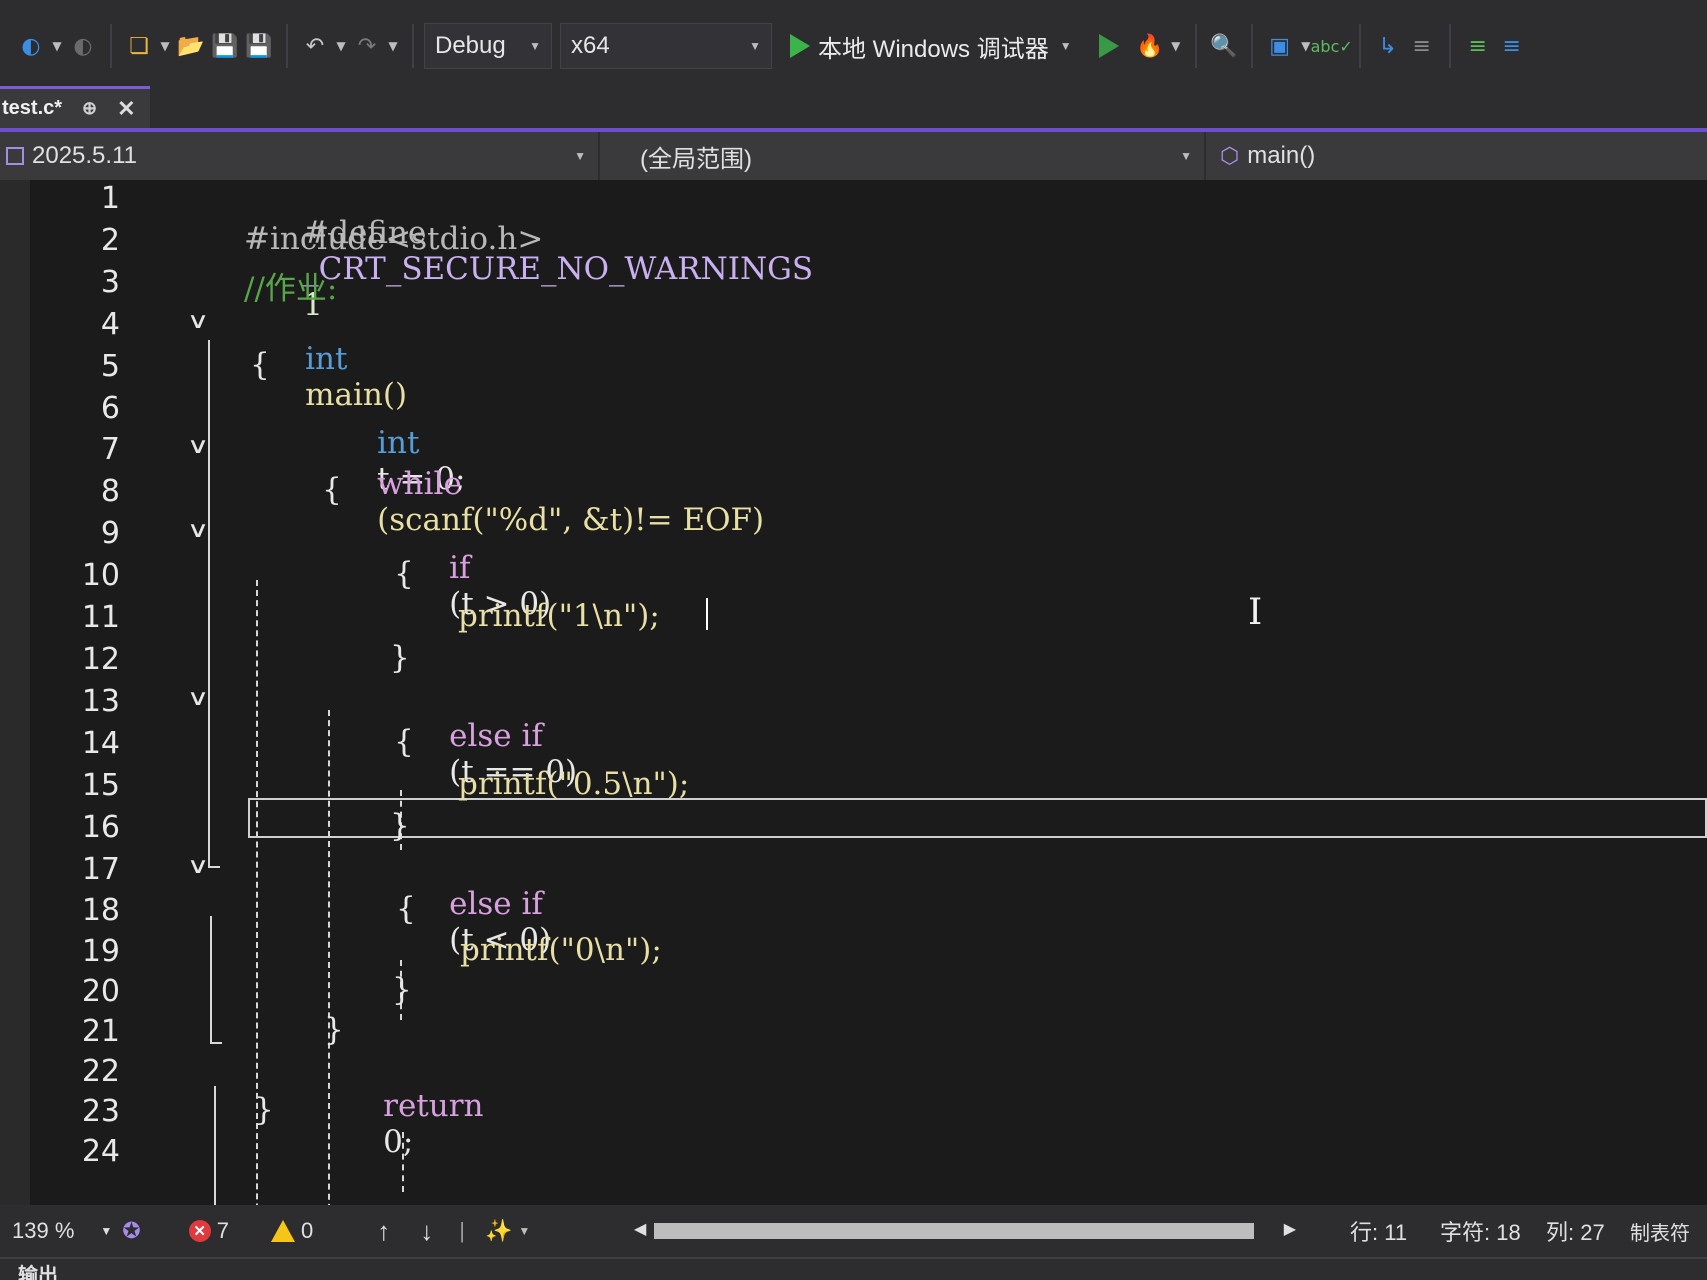 This screenshot has width=1707, height=1280. What do you see at coordinates (1388, 46) in the screenshot?
I see `navigate-icon: ↳` at bounding box center [1388, 46].